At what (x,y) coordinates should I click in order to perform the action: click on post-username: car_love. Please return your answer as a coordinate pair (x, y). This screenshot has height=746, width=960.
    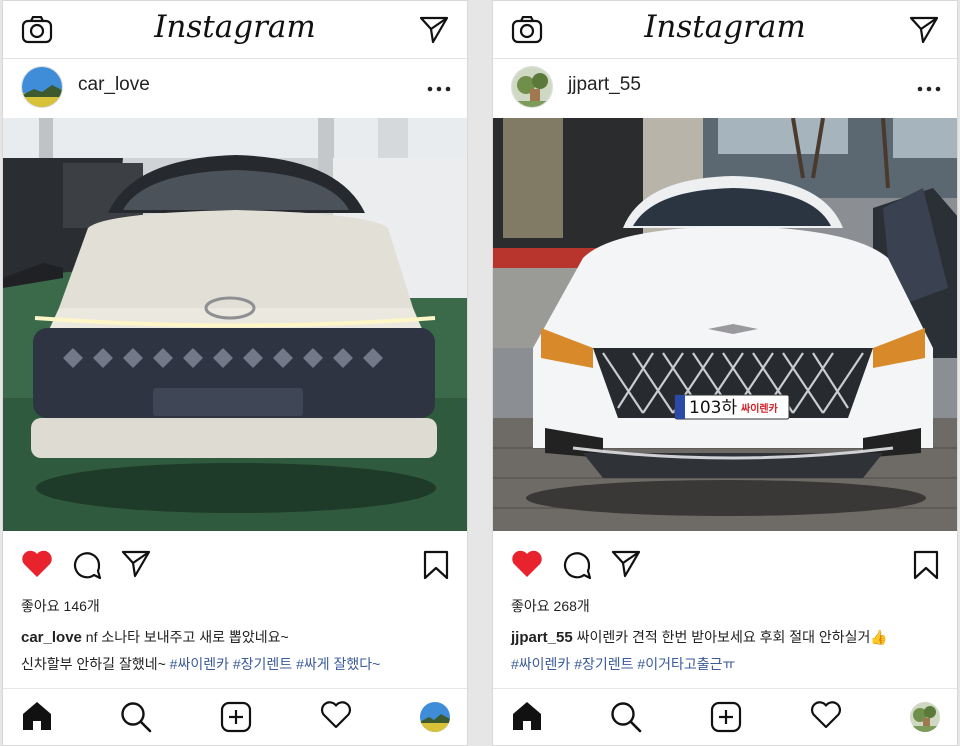
    Looking at the image, I should click on (114, 85).